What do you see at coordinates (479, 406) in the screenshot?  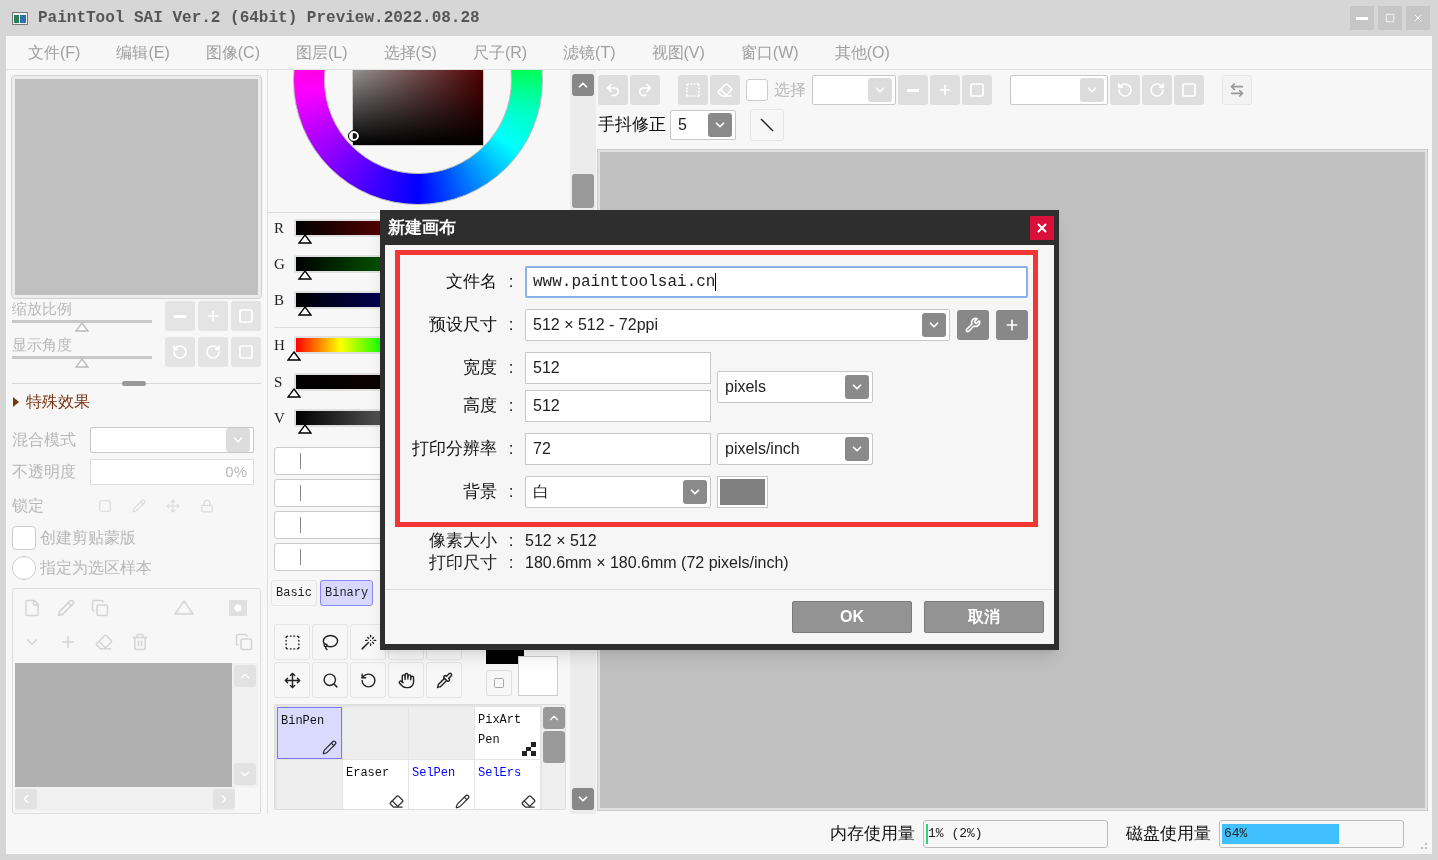 I see `field-label: 高度` at bounding box center [479, 406].